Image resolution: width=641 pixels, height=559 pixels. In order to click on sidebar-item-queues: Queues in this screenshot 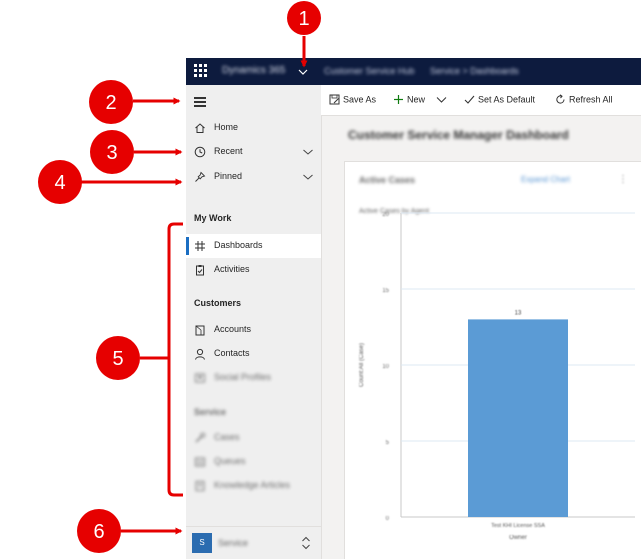, I will do `click(253, 462)`.